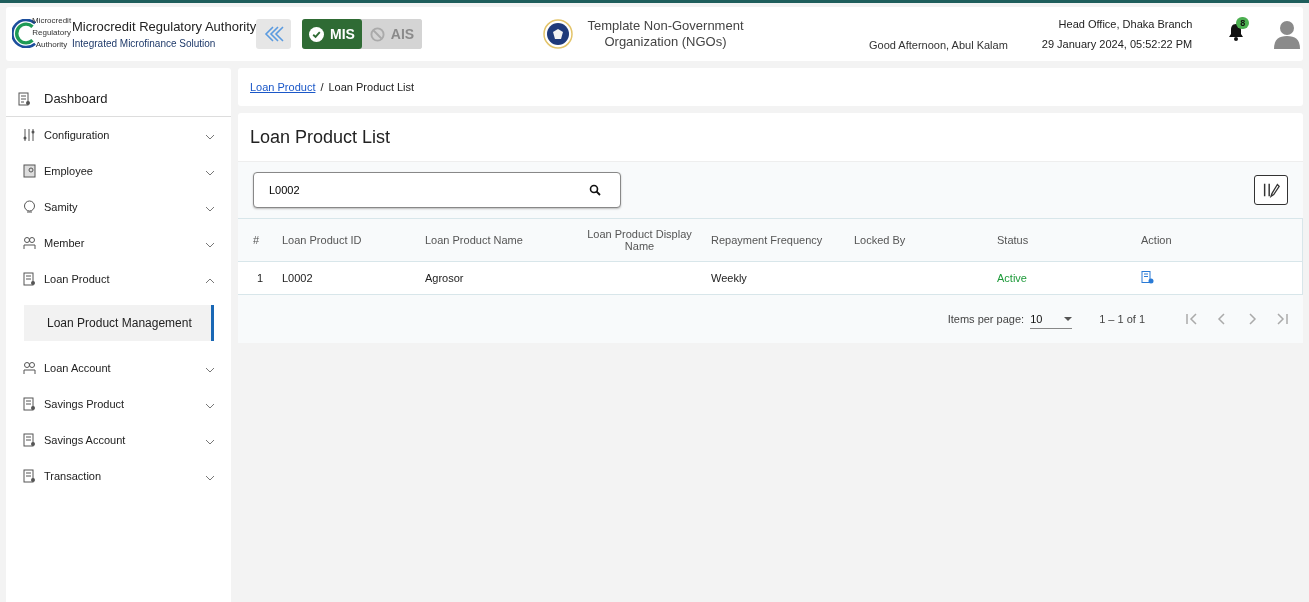 This screenshot has width=1309, height=602. I want to click on view-document-icon, so click(1147, 277).